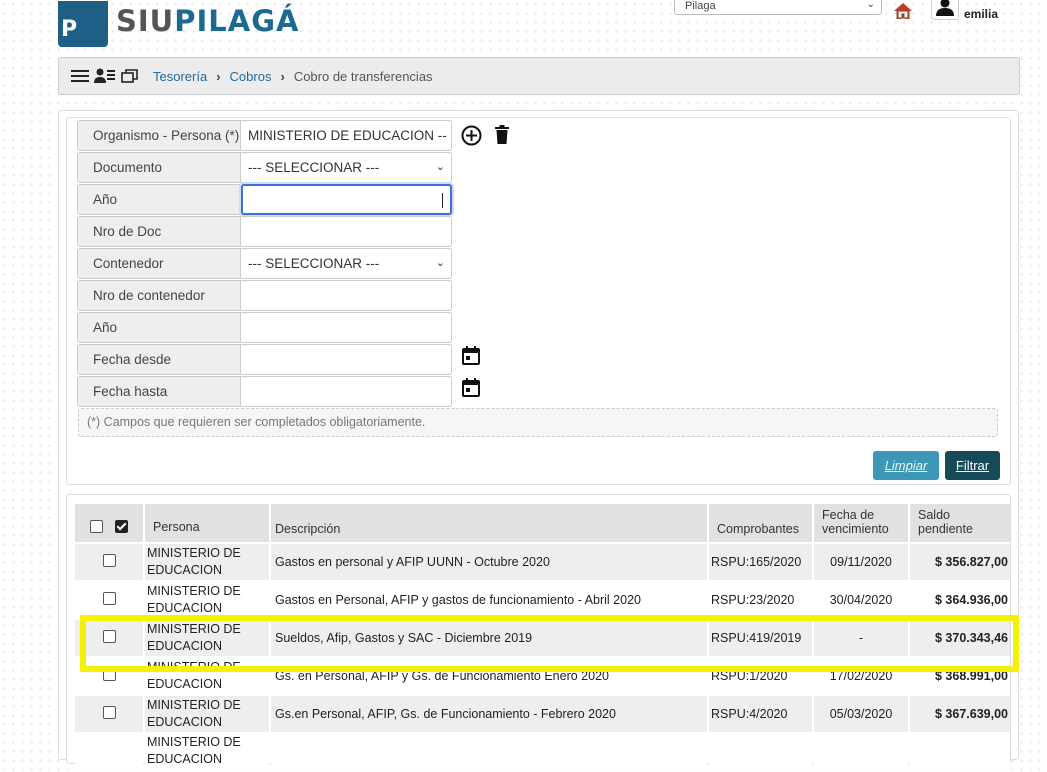 This screenshot has width=1047, height=772. What do you see at coordinates (861, 600) in the screenshot?
I see `cell-fecha: 30/04/2020` at bounding box center [861, 600].